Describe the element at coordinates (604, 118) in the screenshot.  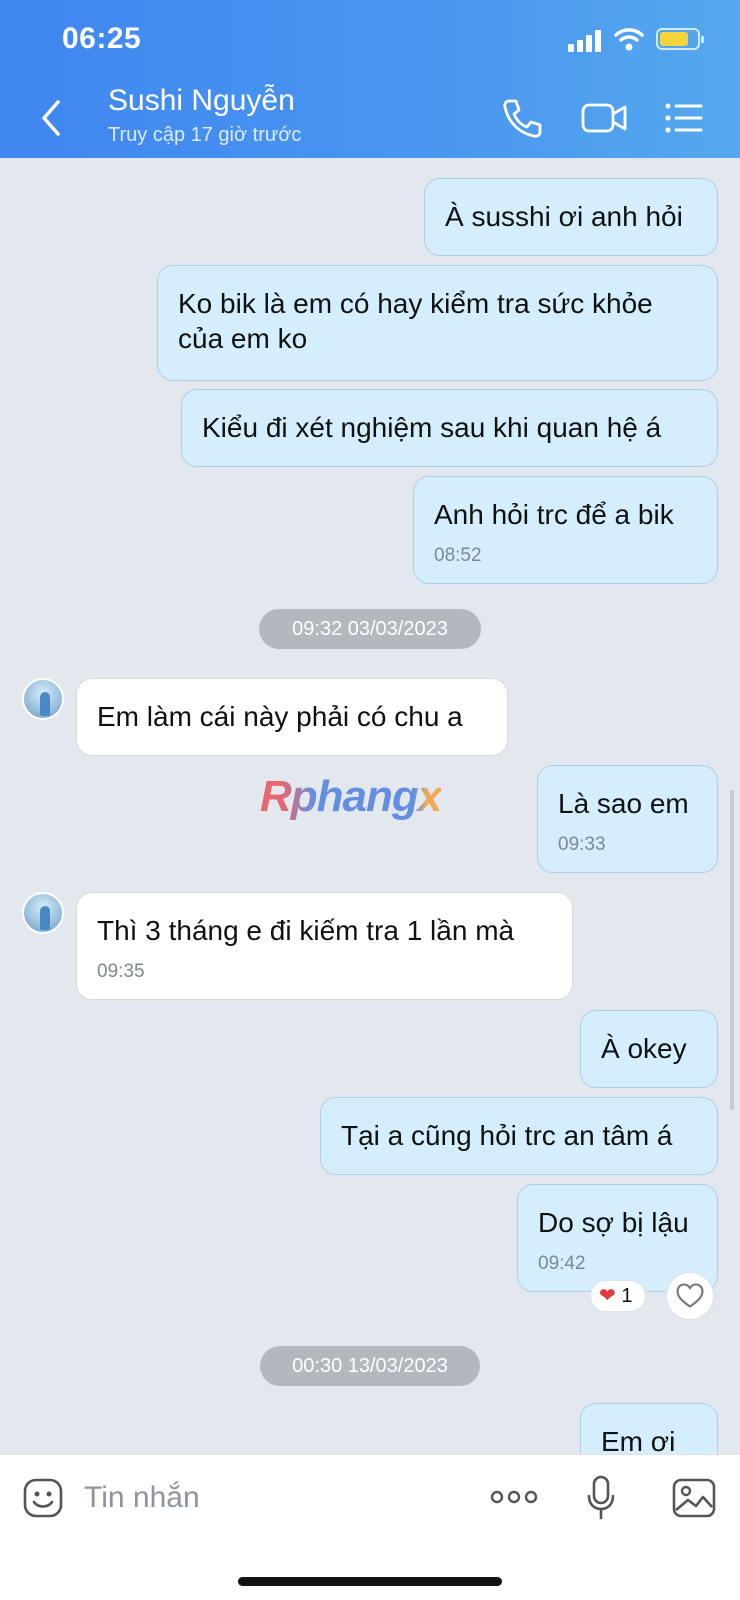
I see `video-camera-icon` at that location.